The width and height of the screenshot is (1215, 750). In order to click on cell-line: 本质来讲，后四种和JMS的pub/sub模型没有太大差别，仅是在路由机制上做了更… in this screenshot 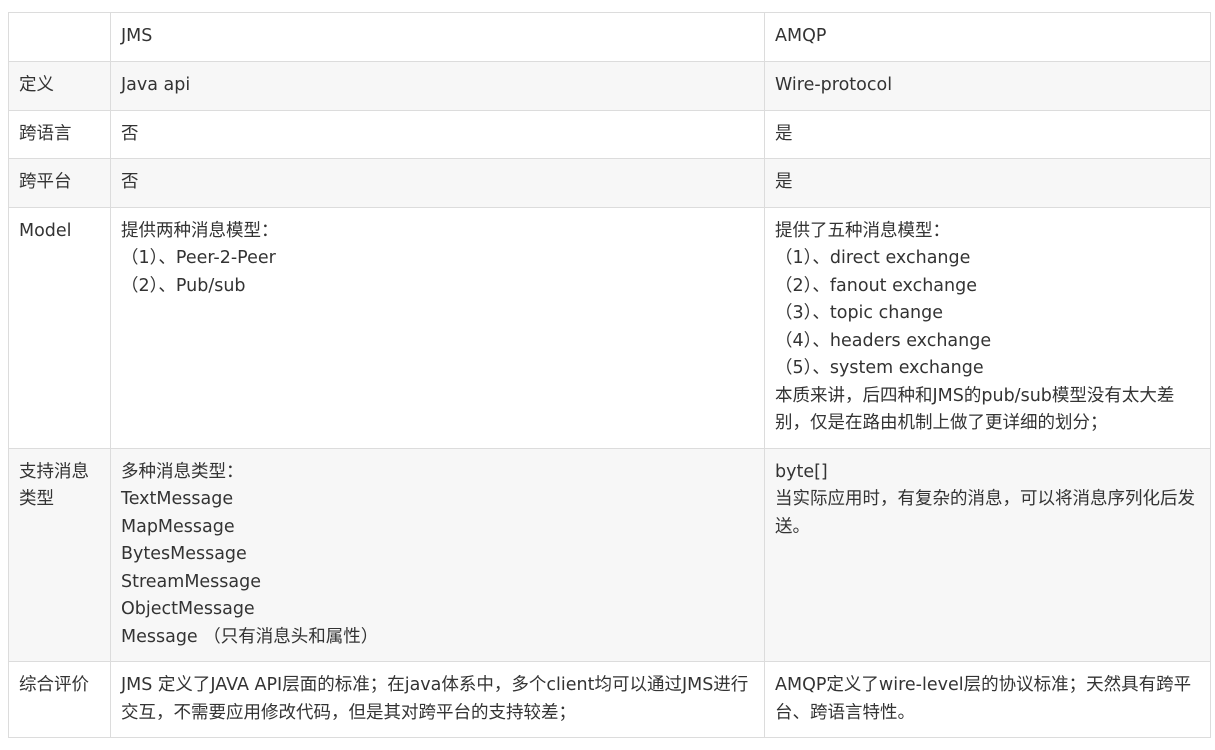, I will do `click(975, 409)`.